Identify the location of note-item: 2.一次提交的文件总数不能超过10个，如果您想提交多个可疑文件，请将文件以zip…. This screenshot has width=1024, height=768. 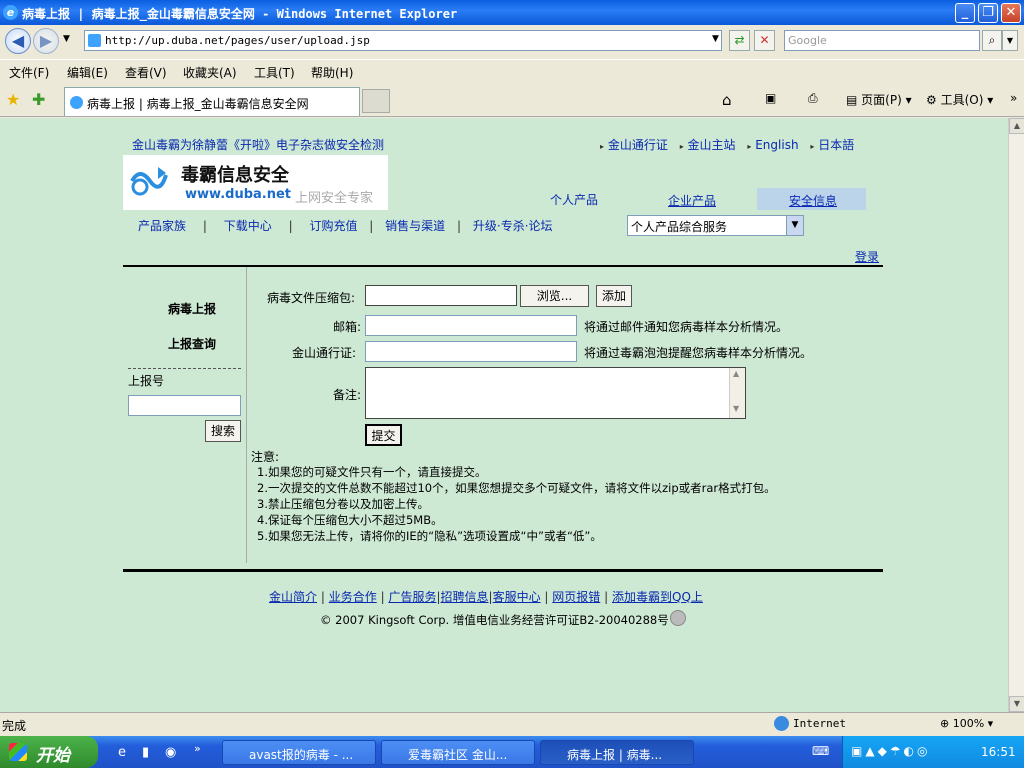
(516, 488).